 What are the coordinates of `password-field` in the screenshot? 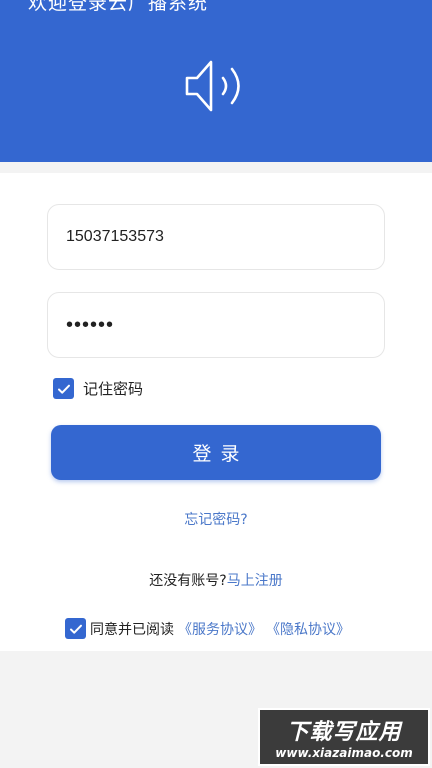 It's located at (216, 325).